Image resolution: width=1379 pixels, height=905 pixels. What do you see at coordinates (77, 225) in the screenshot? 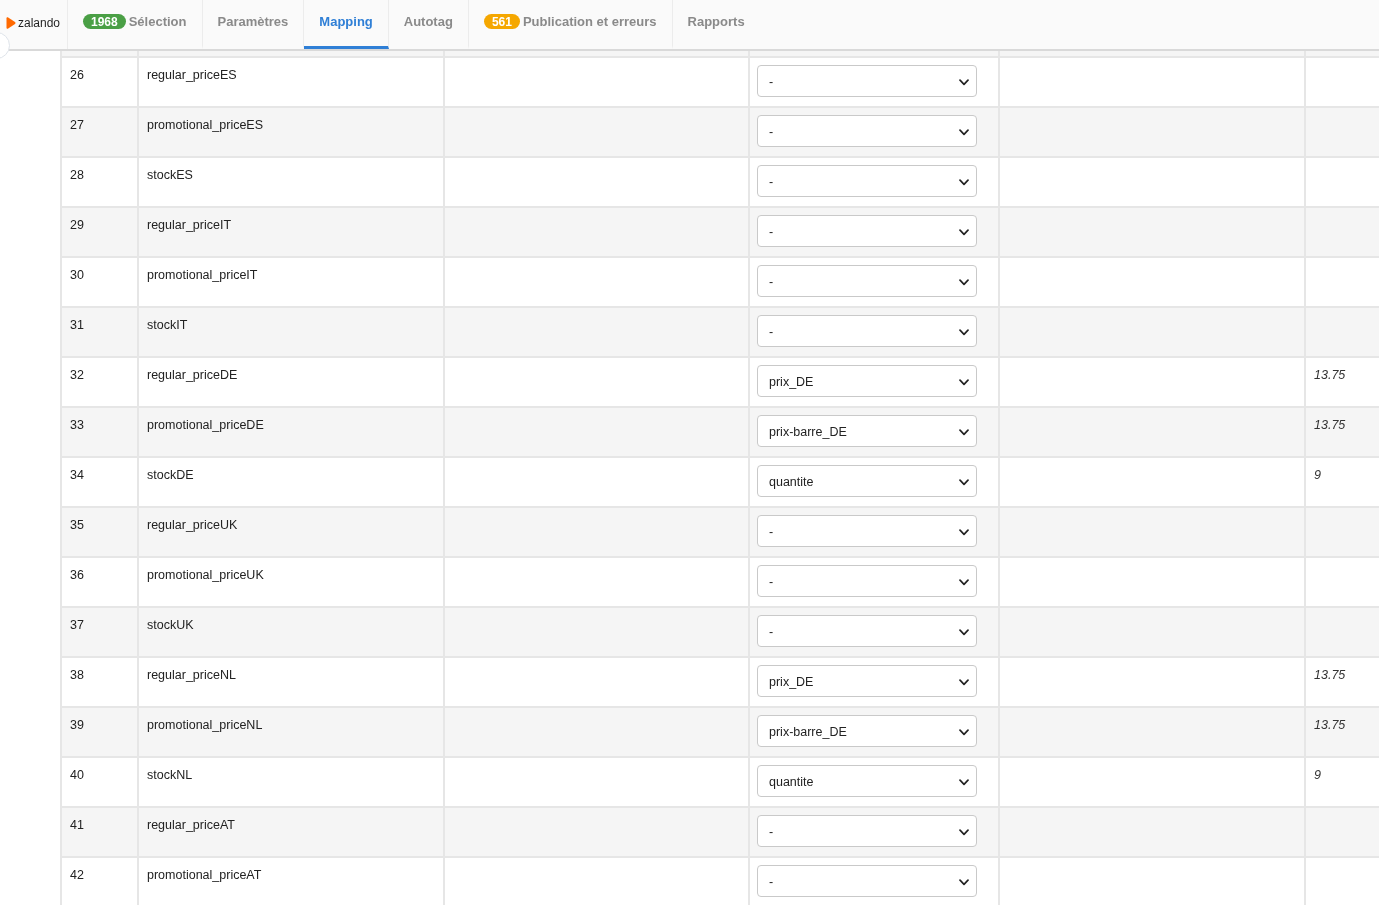
I see `row-number: 29` at bounding box center [77, 225].